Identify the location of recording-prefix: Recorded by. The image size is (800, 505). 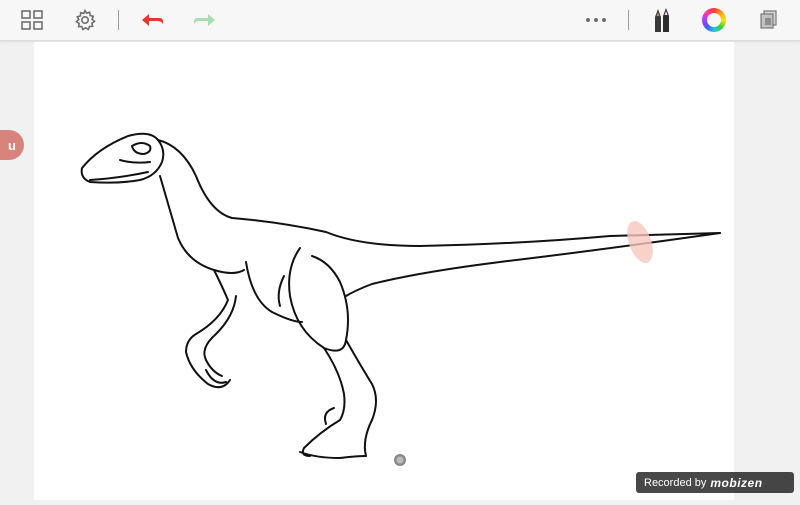
(675, 482).